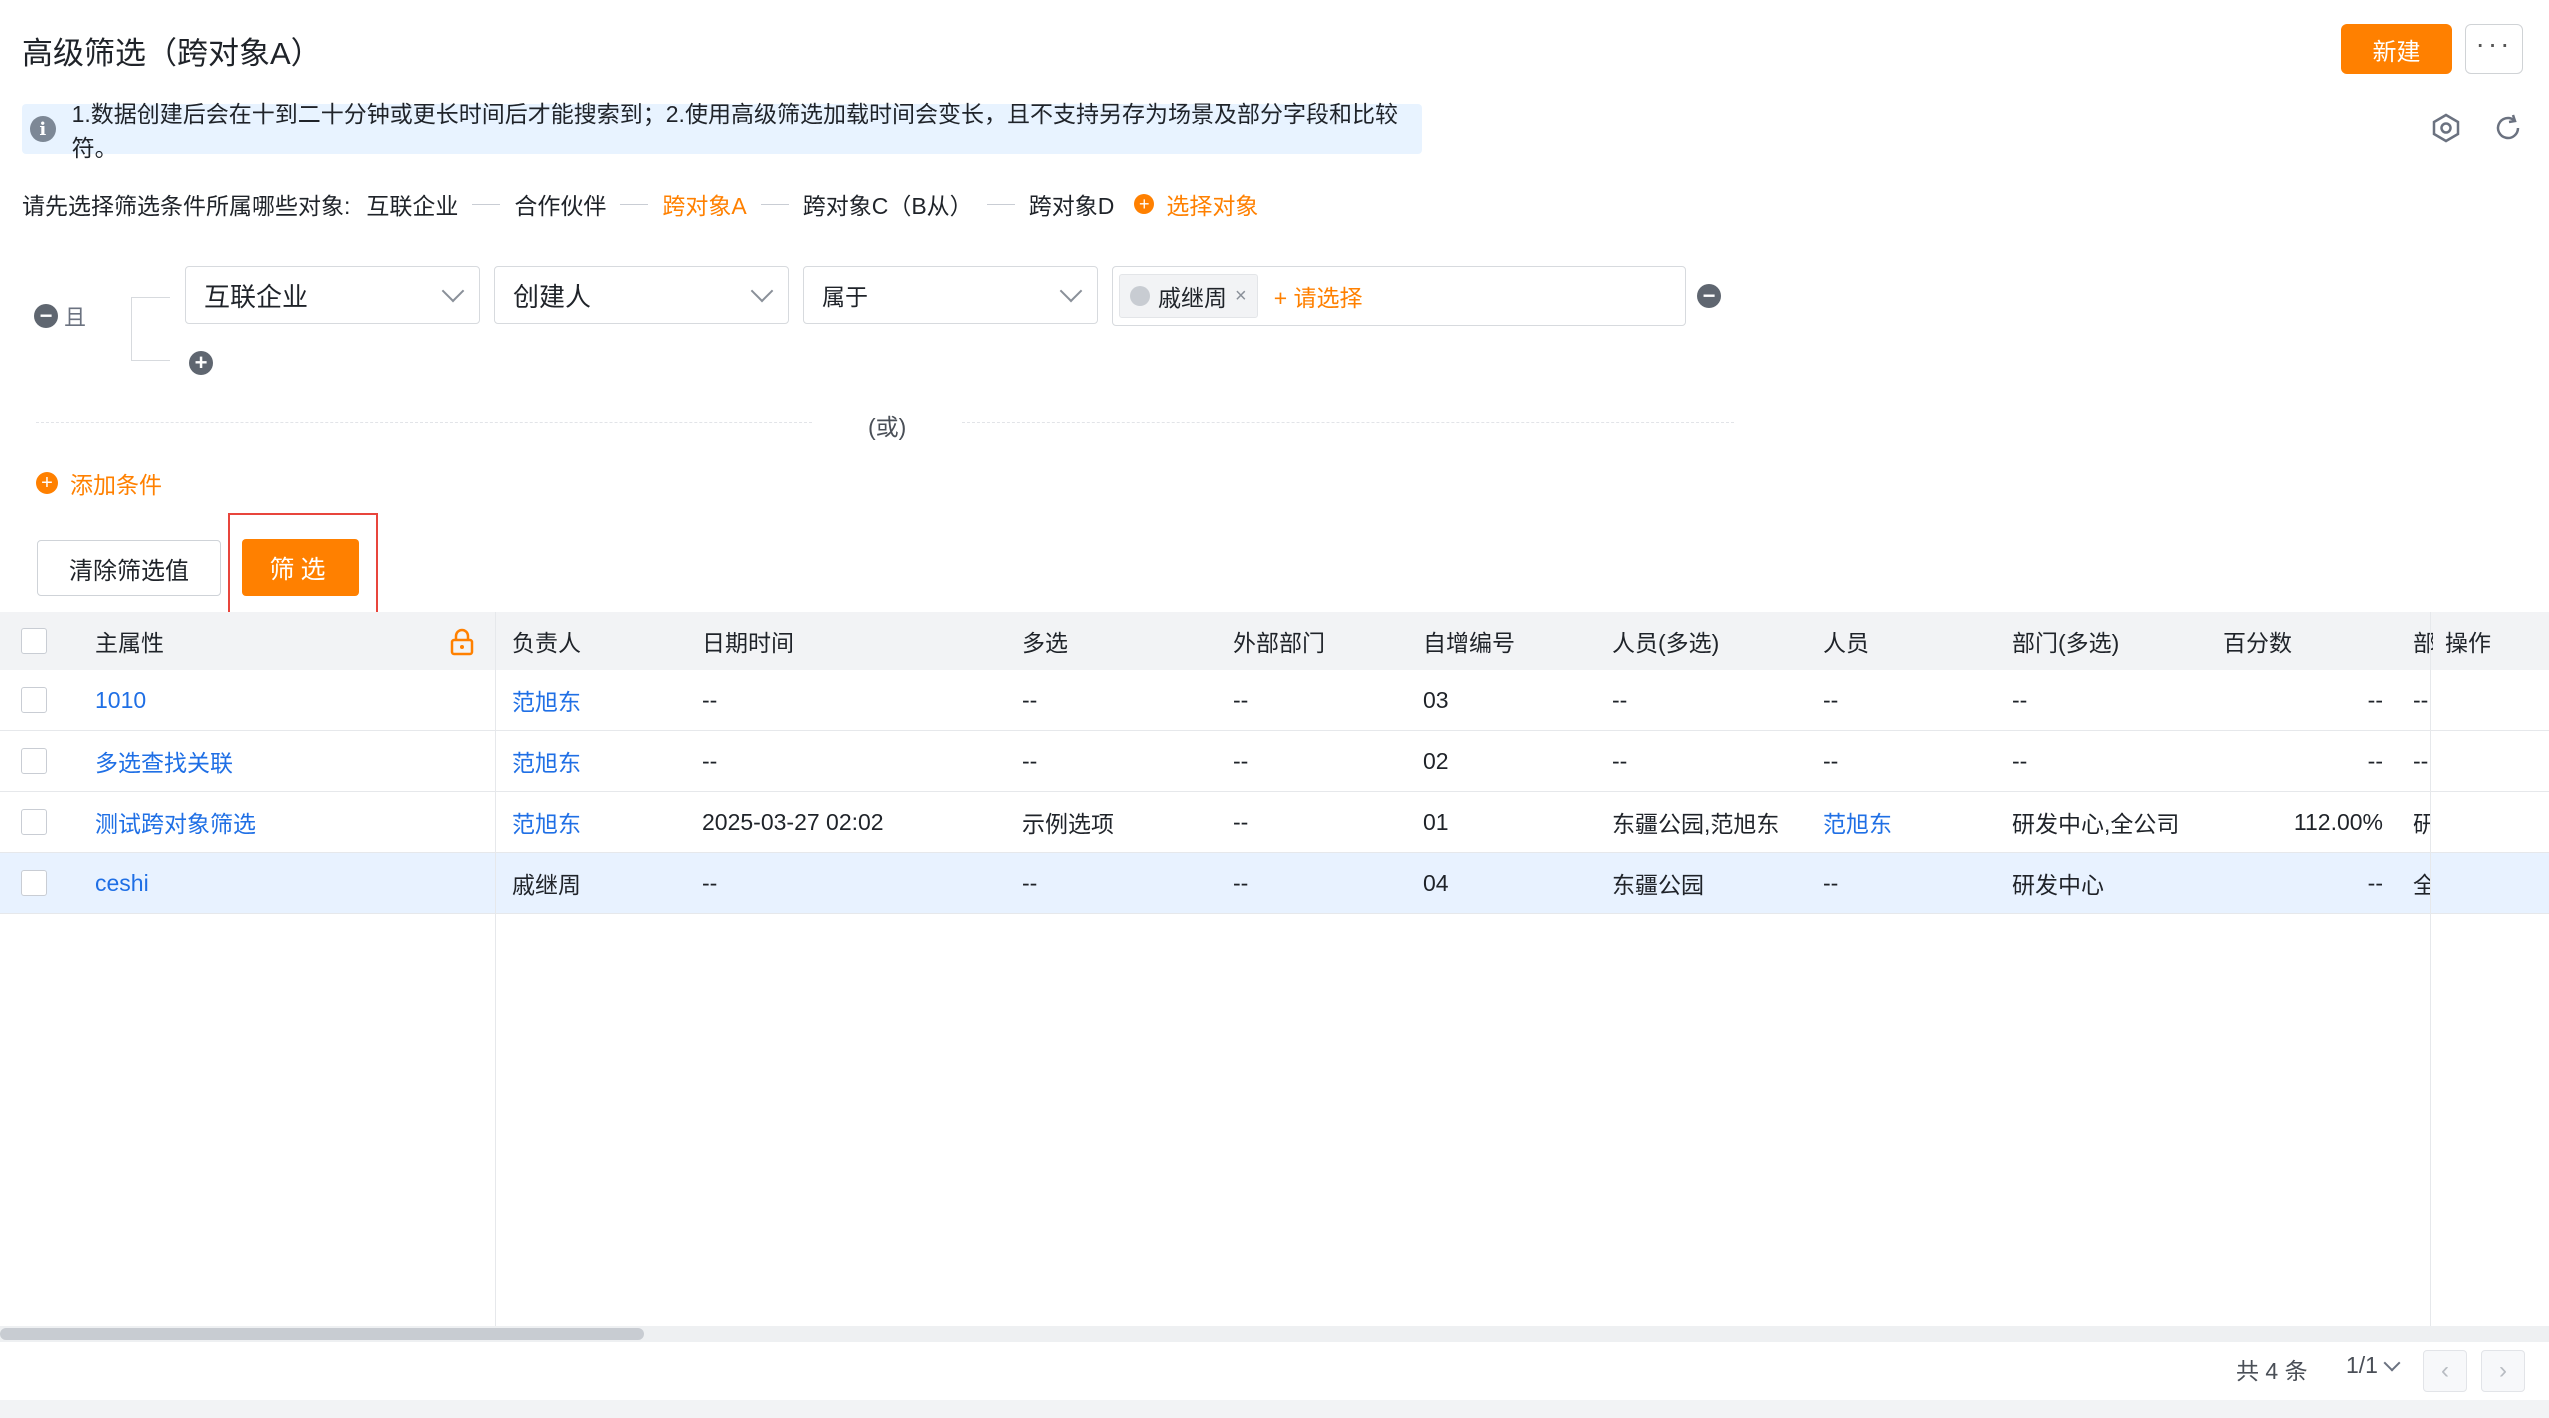 The height and width of the screenshot is (1418, 2549). Describe the element at coordinates (290, 883) in the screenshot. I see `record-name-link: ceshi` at that location.